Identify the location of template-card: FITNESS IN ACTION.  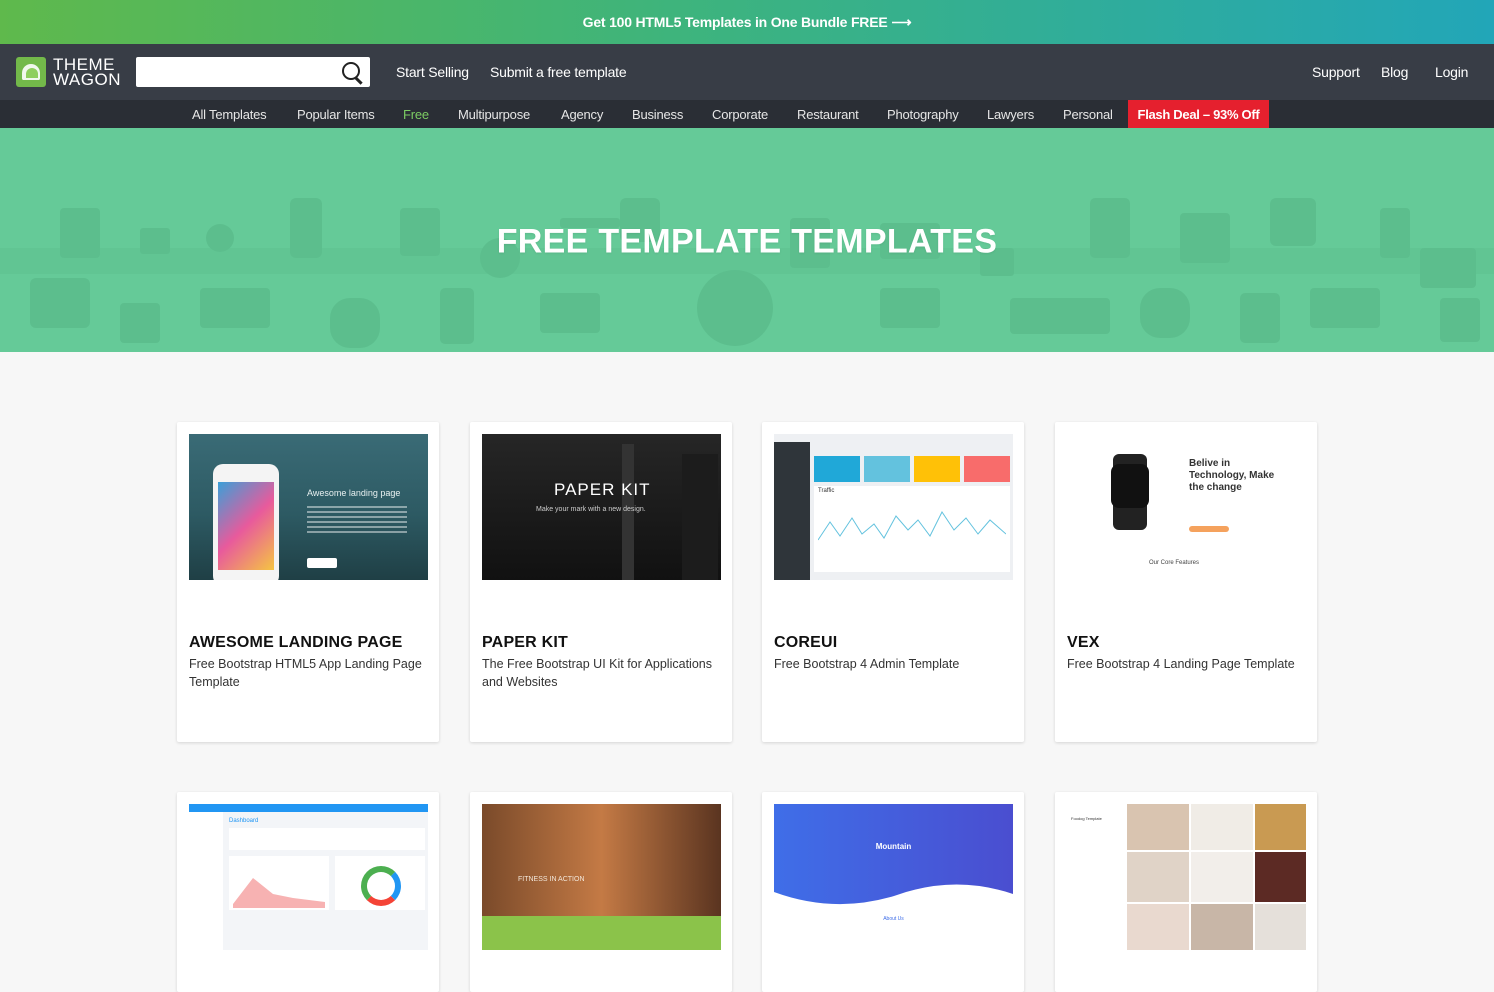
(601, 892).